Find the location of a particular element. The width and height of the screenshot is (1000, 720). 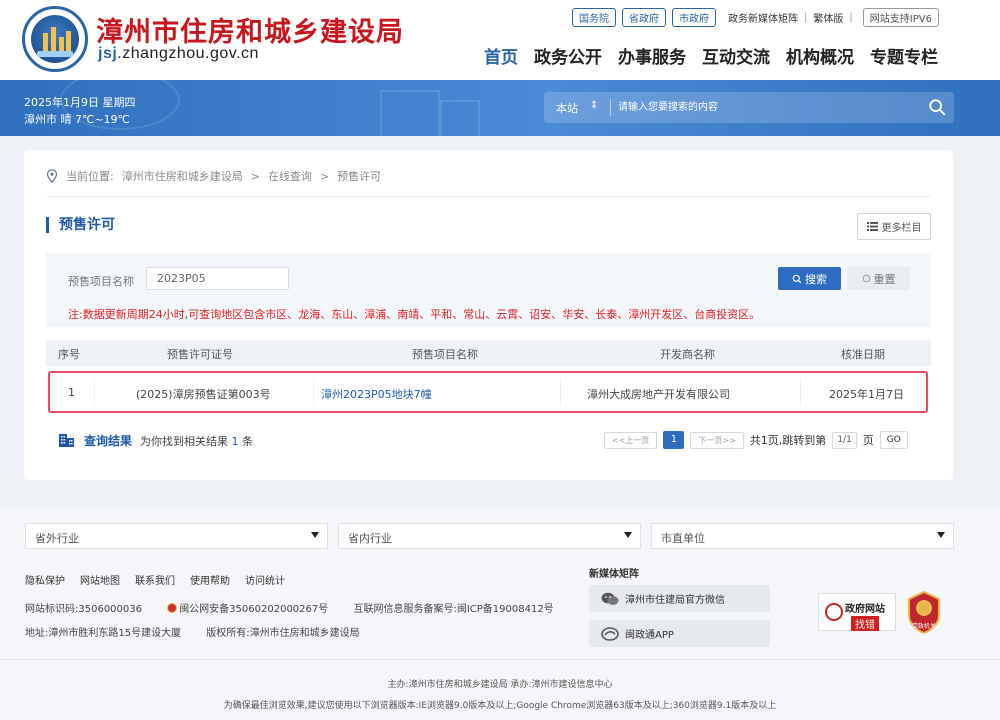

wechat-icon is located at coordinates (610, 598).